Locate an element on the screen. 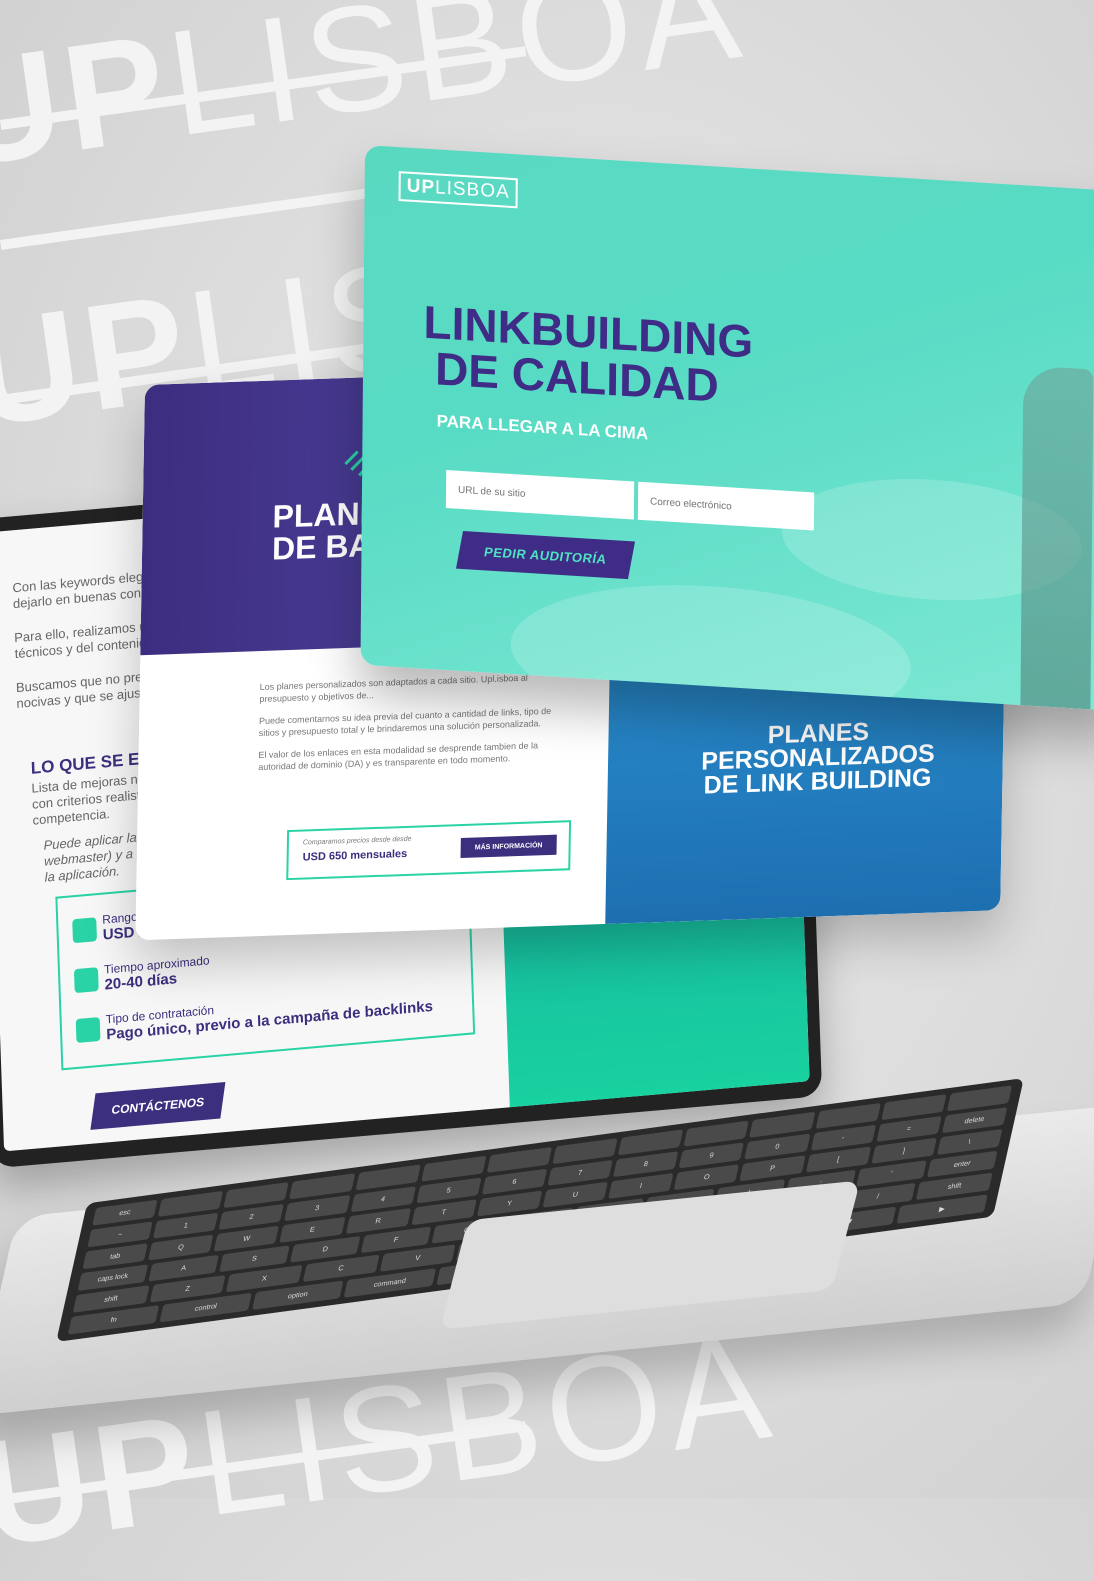  time-estimate: Tiempo aproximado 20-40 días is located at coordinates (156, 973).